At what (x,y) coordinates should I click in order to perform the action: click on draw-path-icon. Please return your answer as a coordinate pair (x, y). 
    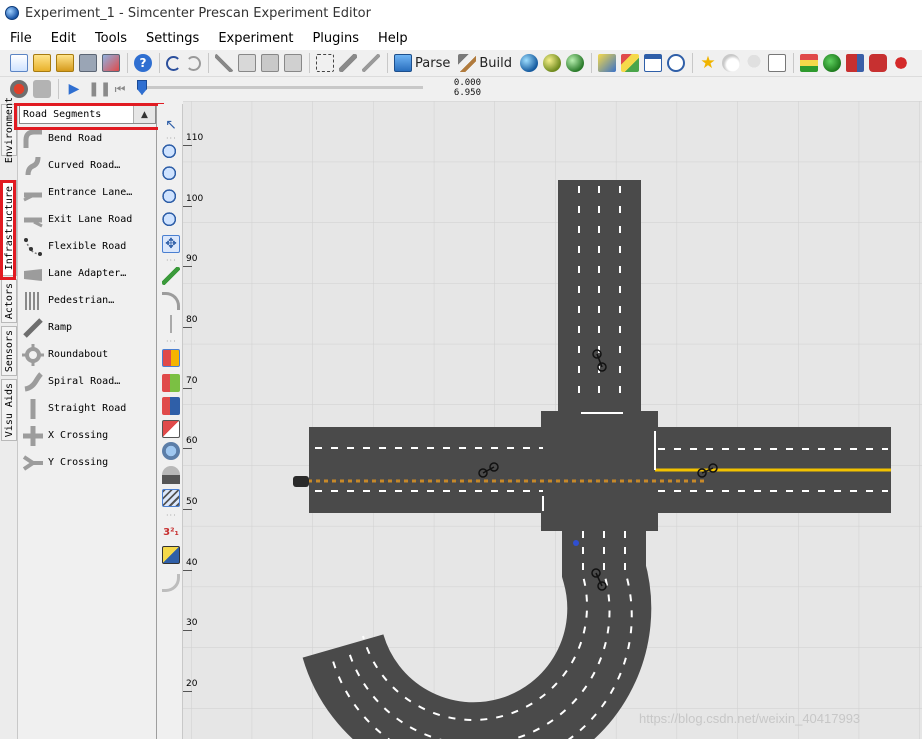
    Looking at the image, I should click on (171, 276).